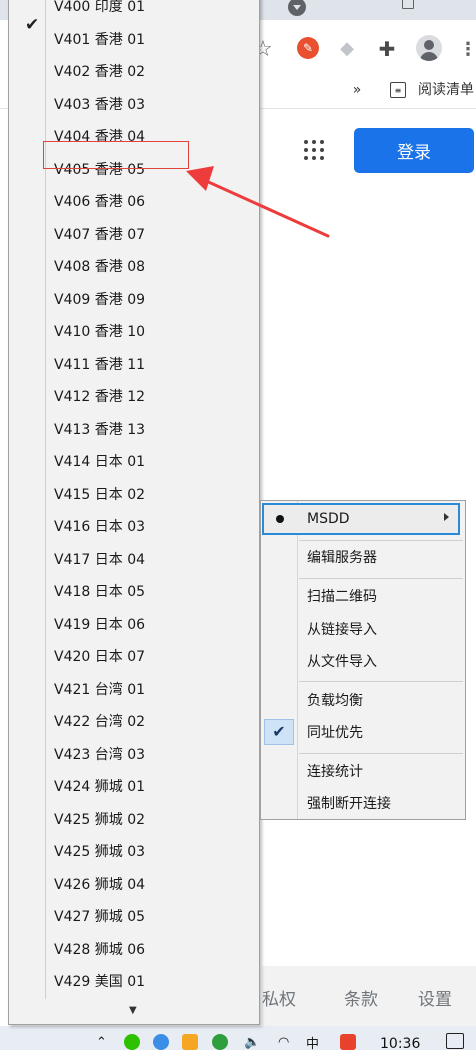 This screenshot has height=1052, width=476. What do you see at coordinates (279, 997) in the screenshot?
I see `footer-privacy-link: 私权` at bounding box center [279, 997].